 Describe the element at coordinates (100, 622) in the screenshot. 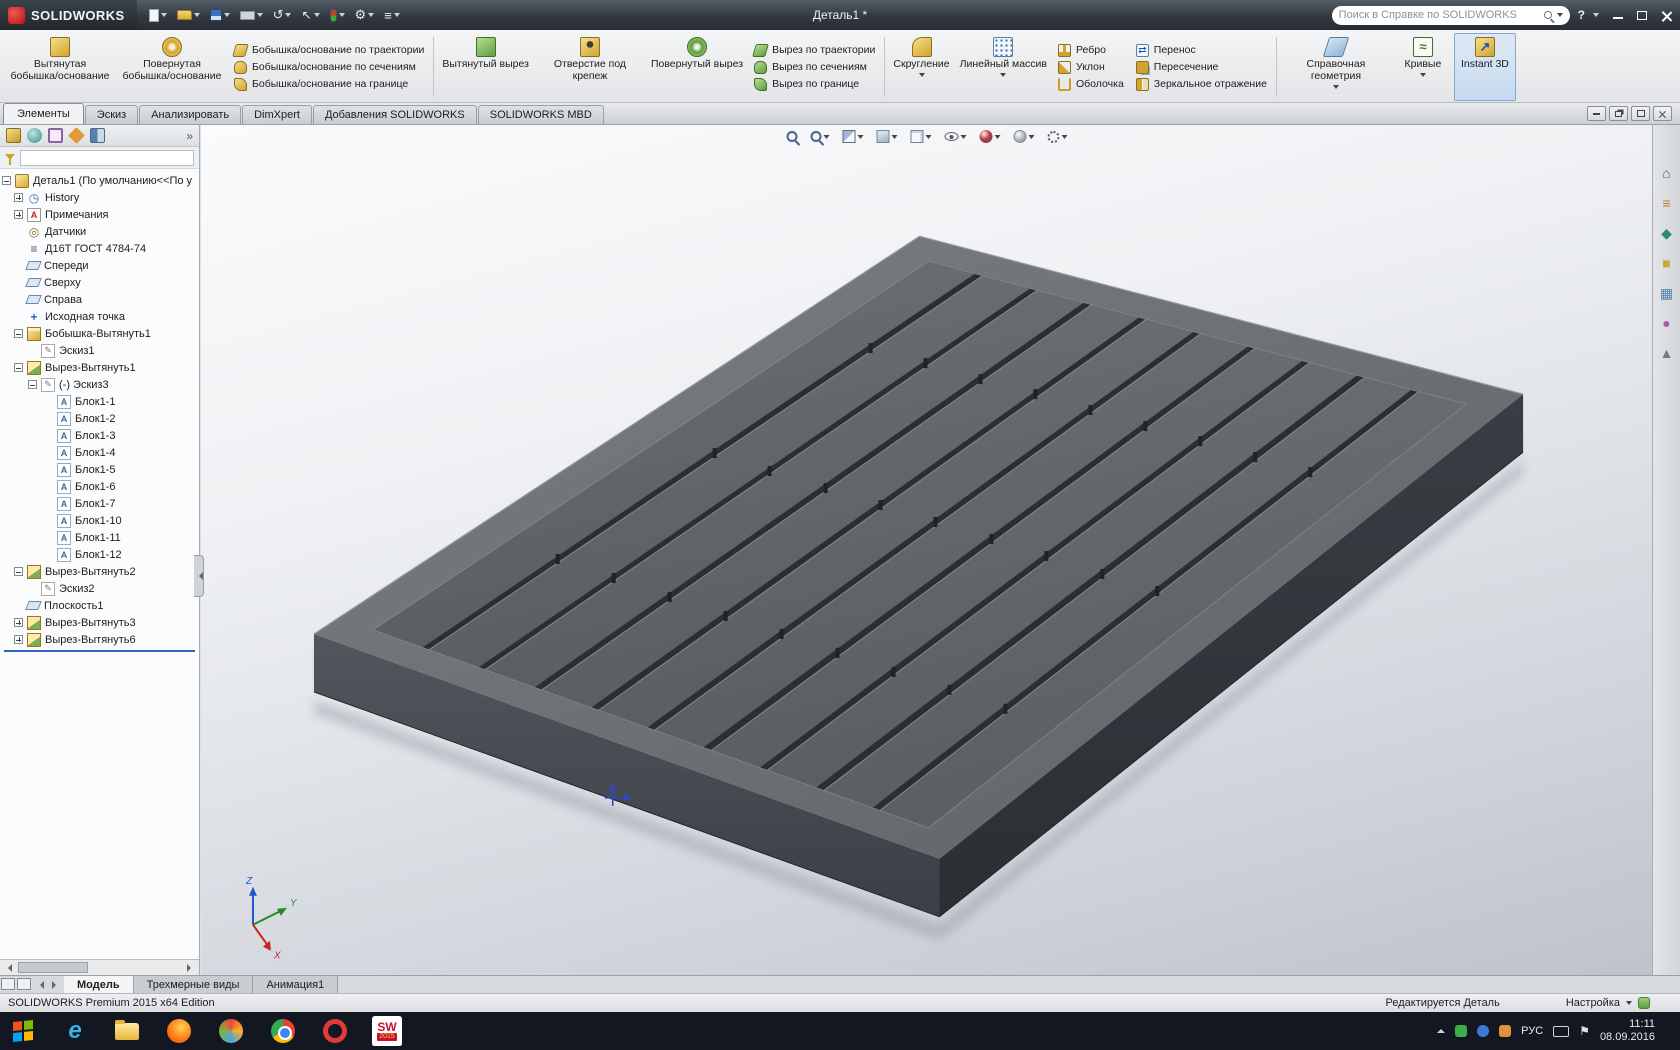

I see `tree-item-cut-extrude3: Вырез-Вытянуть3` at that location.